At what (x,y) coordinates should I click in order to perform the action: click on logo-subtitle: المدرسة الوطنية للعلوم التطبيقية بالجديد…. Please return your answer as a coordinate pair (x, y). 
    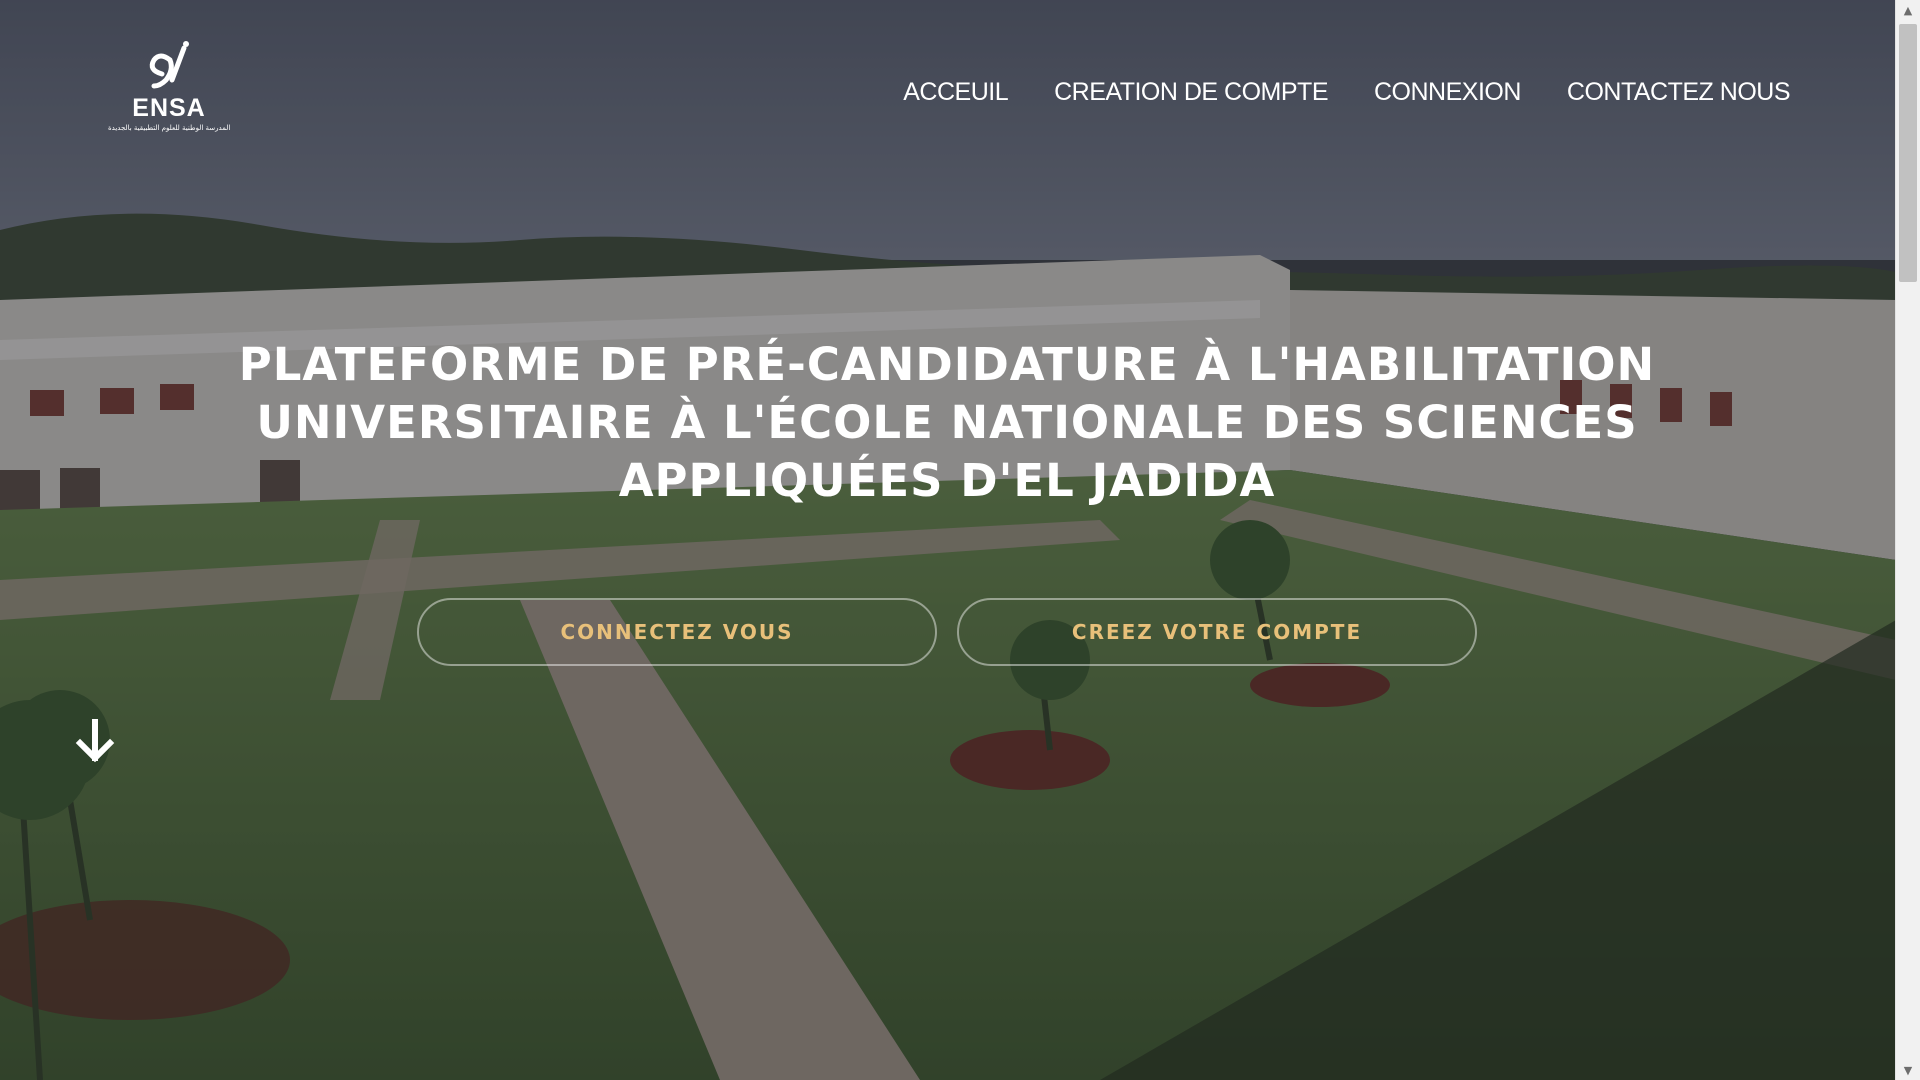
    Looking at the image, I should click on (169, 128).